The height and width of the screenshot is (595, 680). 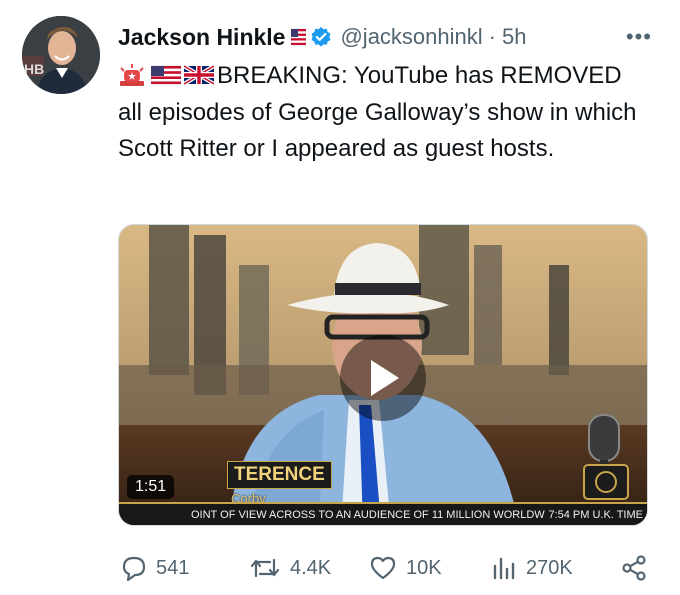 I want to click on like-button: 10K, so click(x=405, y=568).